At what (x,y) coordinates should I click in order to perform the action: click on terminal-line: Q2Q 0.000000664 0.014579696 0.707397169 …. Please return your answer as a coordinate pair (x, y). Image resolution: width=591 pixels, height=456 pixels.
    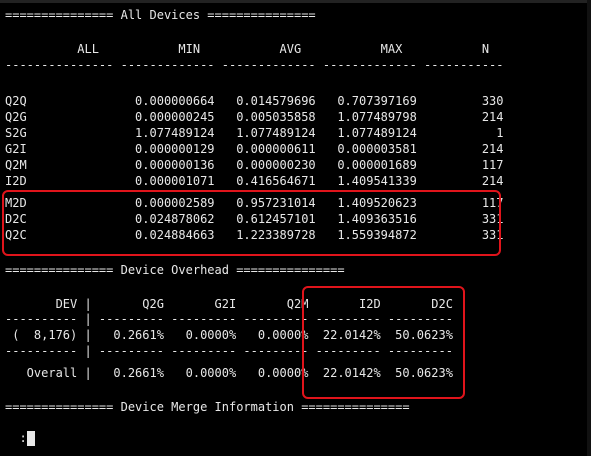
    Looking at the image, I should click on (254, 101).